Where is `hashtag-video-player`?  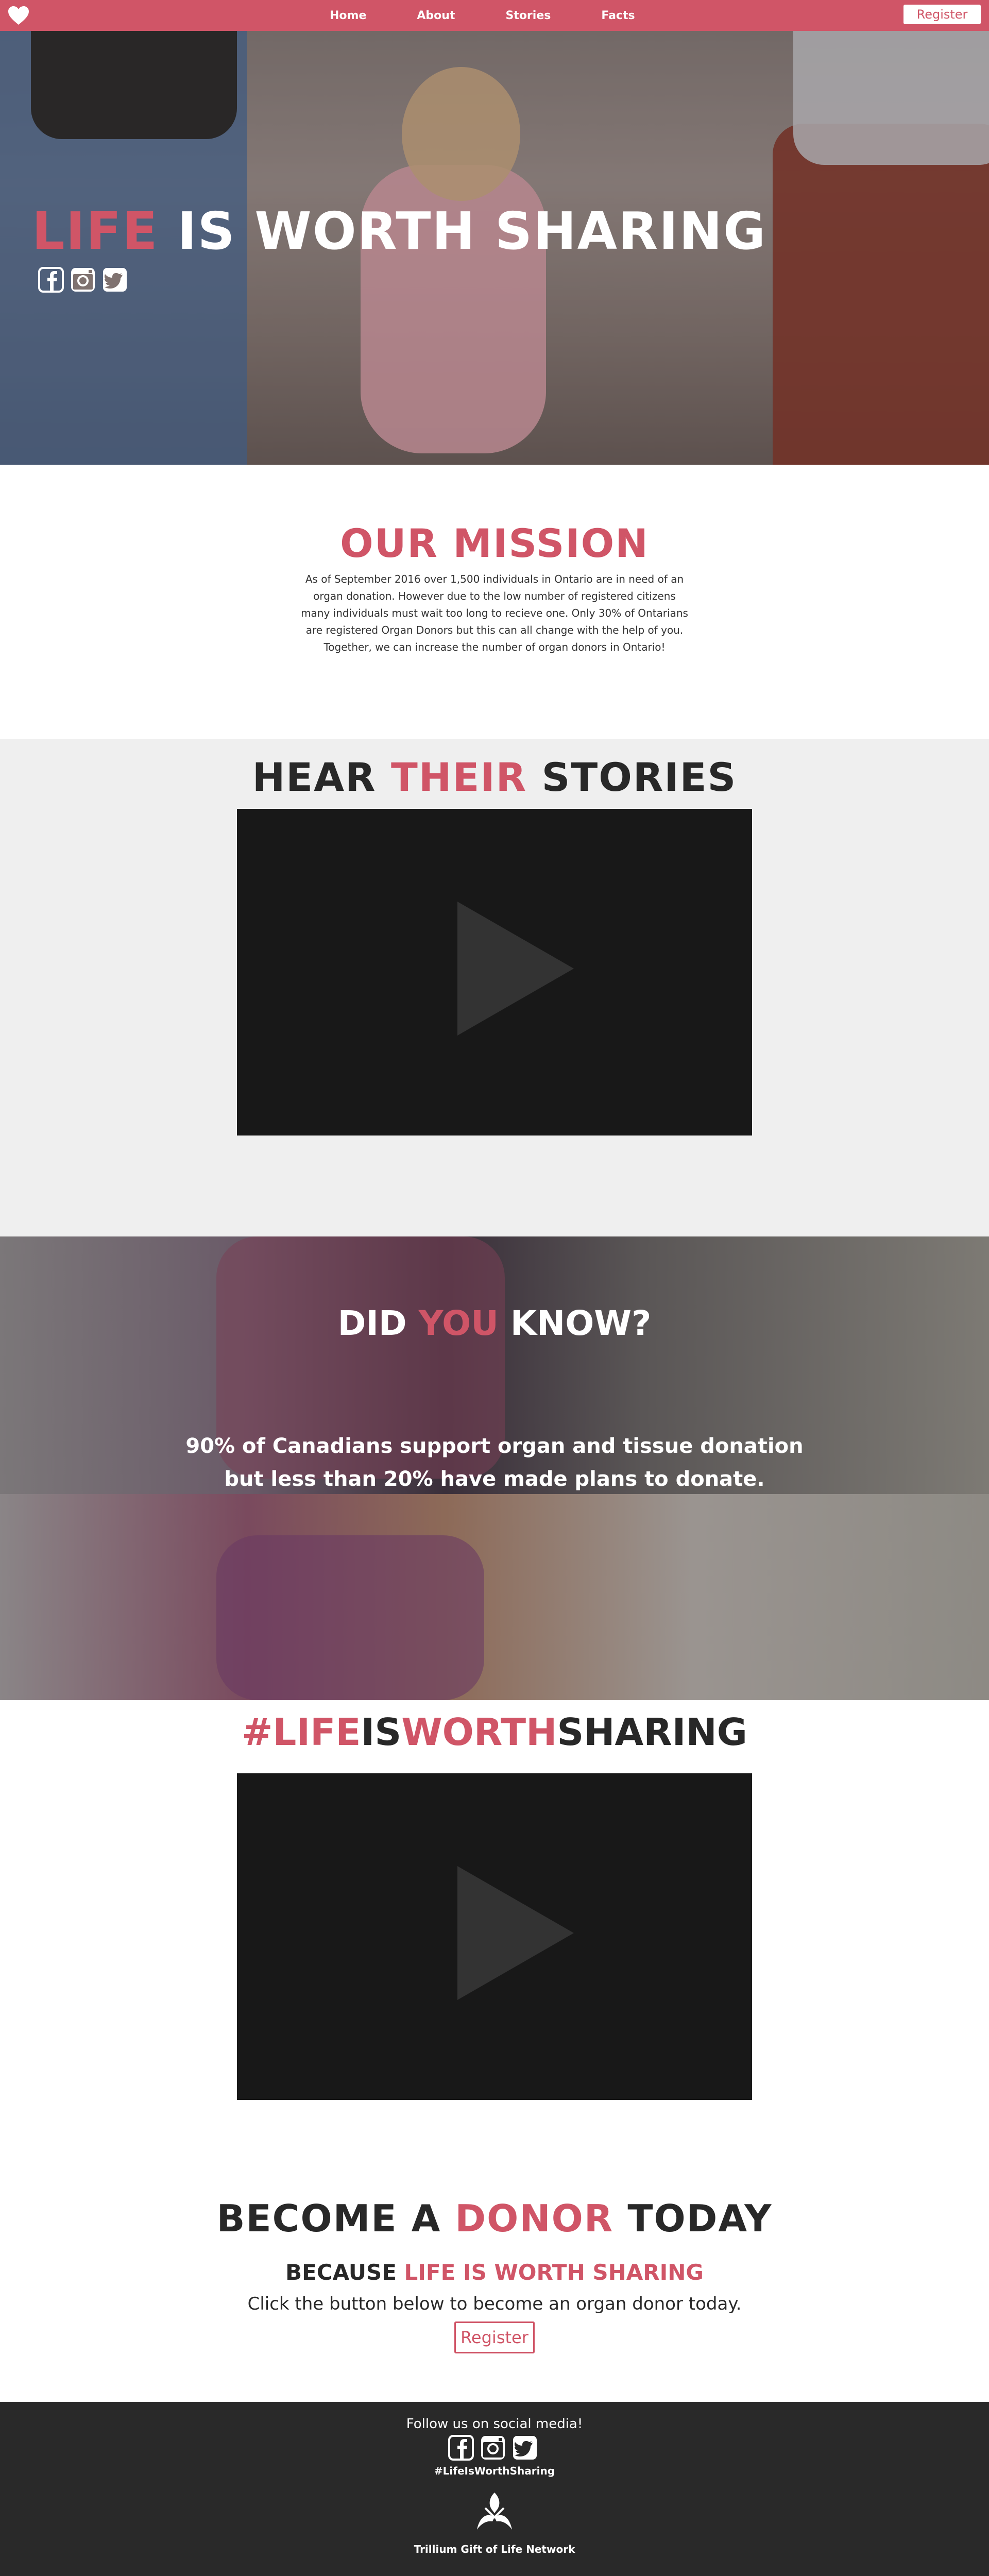
hashtag-video-player is located at coordinates (494, 1936).